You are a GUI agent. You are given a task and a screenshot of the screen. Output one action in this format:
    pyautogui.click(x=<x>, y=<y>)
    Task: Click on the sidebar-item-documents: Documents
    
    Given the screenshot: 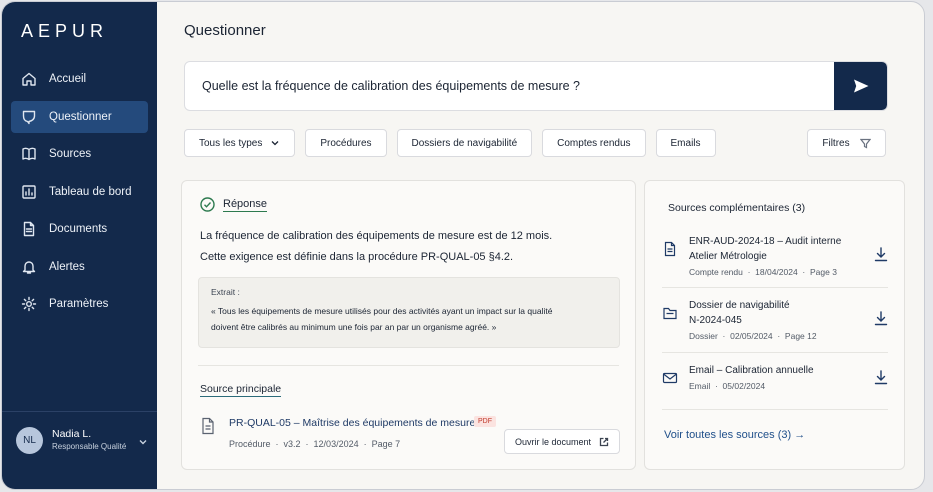 What is the action you would take?
    pyautogui.click(x=79, y=229)
    